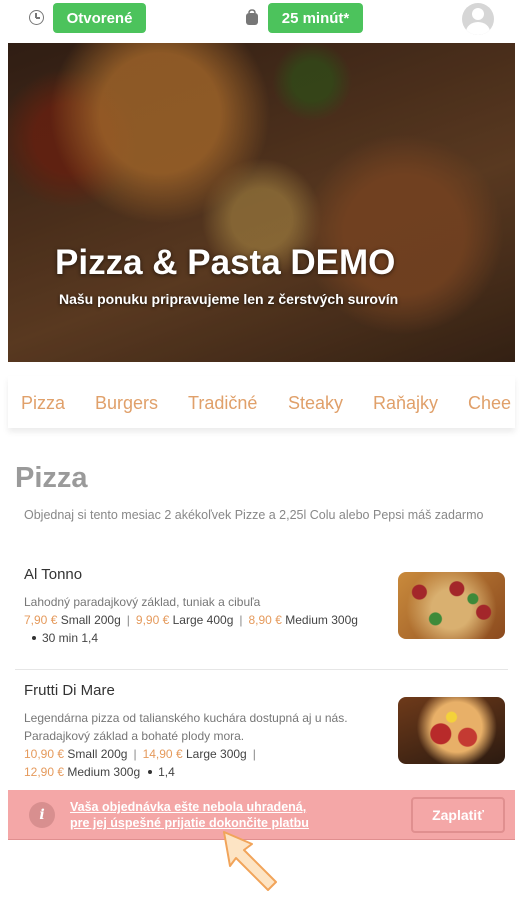 This screenshot has width=523, height=913. What do you see at coordinates (478, 19) in the screenshot?
I see `avatar` at bounding box center [478, 19].